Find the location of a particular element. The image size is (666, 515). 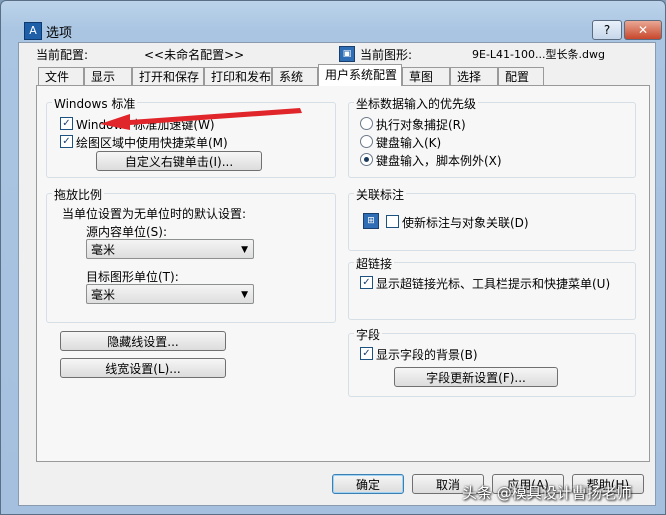

target-units-value: 毫米 is located at coordinates (103, 295).